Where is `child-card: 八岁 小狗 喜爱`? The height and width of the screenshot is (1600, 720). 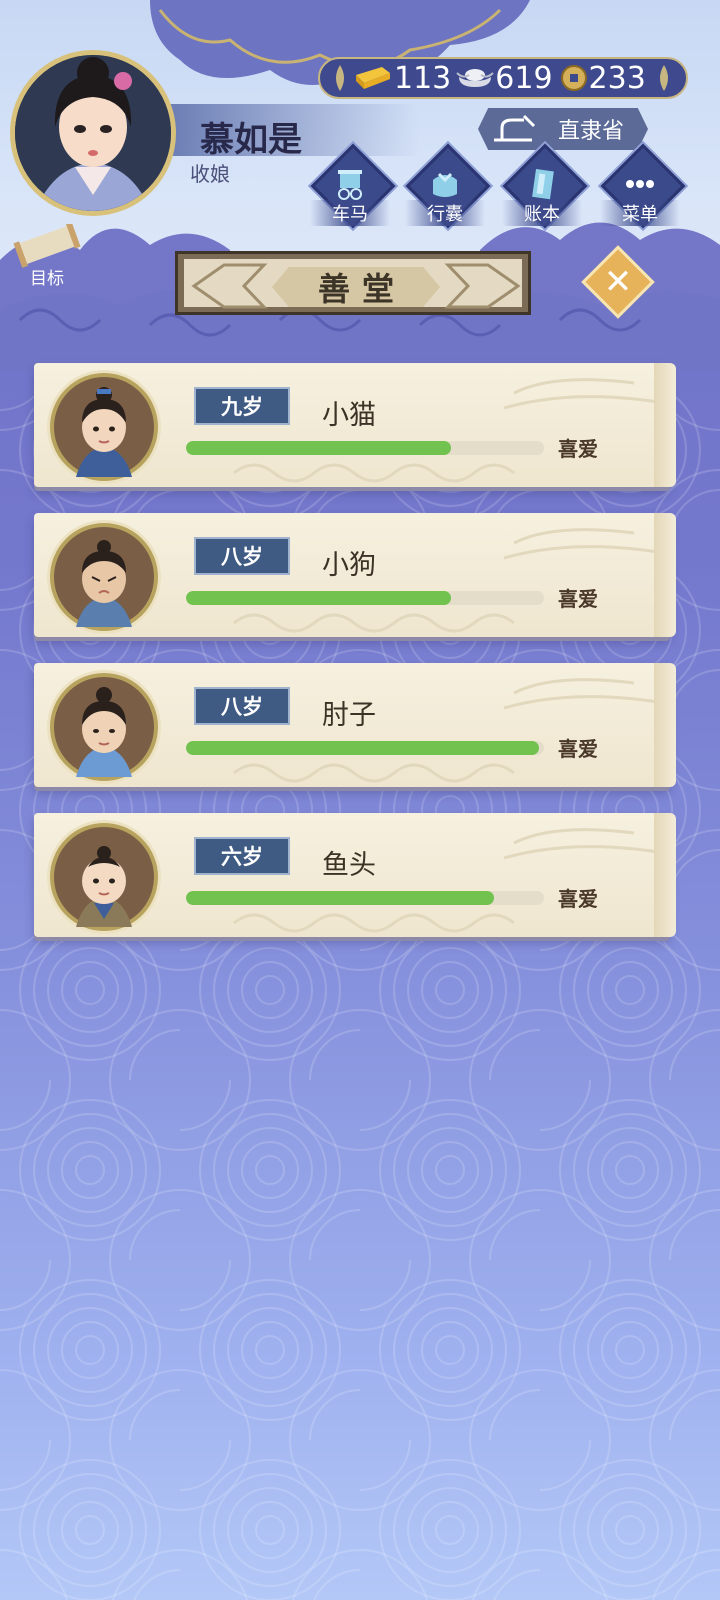 child-card: 八岁 小狗 喜爱 is located at coordinates (355, 575).